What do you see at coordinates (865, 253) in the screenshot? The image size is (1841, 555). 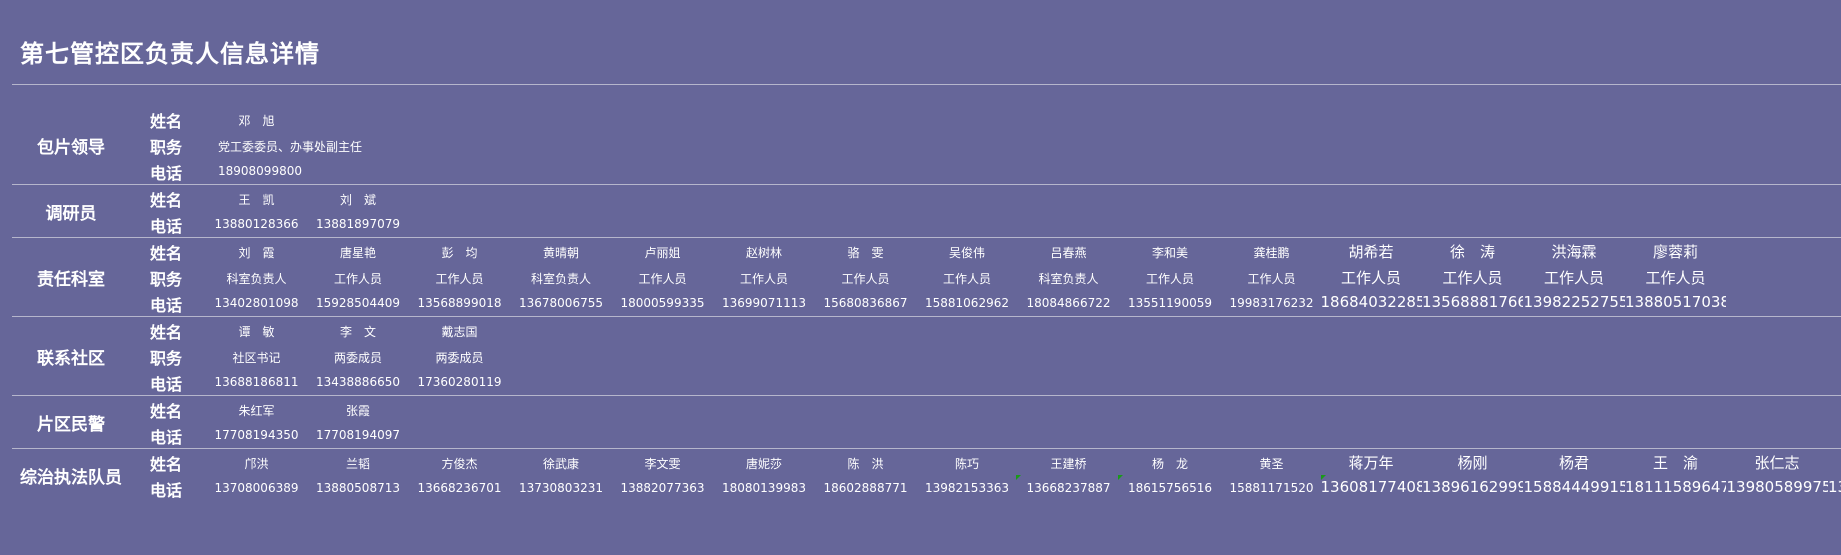 I see `table-cell: 骆 雯` at bounding box center [865, 253].